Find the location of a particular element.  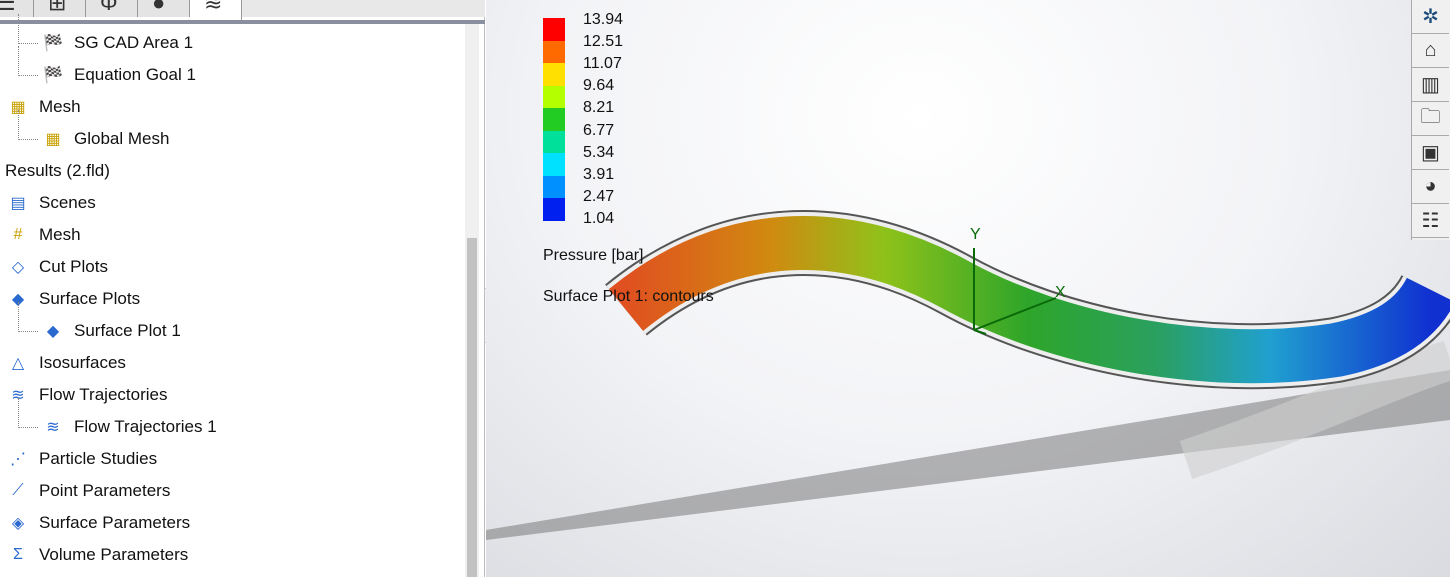

point-parameters-icon: ⟋ is located at coordinates (18, 490).